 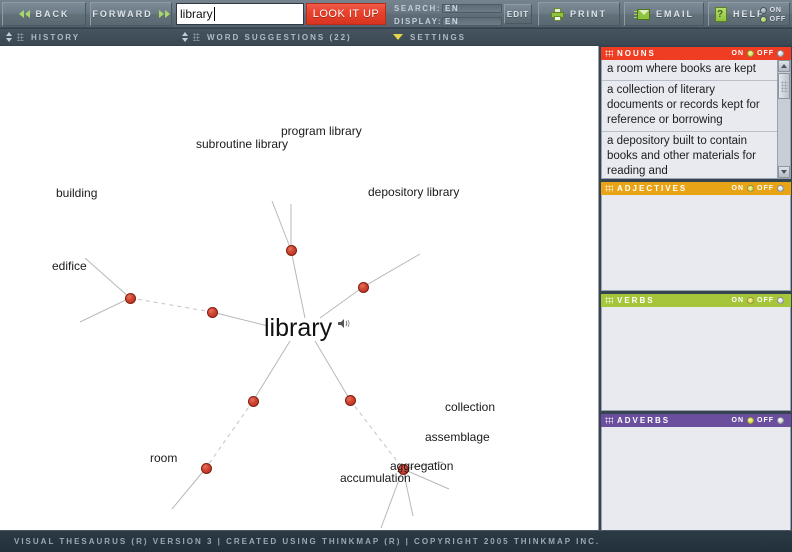 What do you see at coordinates (470, 407) in the screenshot?
I see `word-label-collection: collection` at bounding box center [470, 407].